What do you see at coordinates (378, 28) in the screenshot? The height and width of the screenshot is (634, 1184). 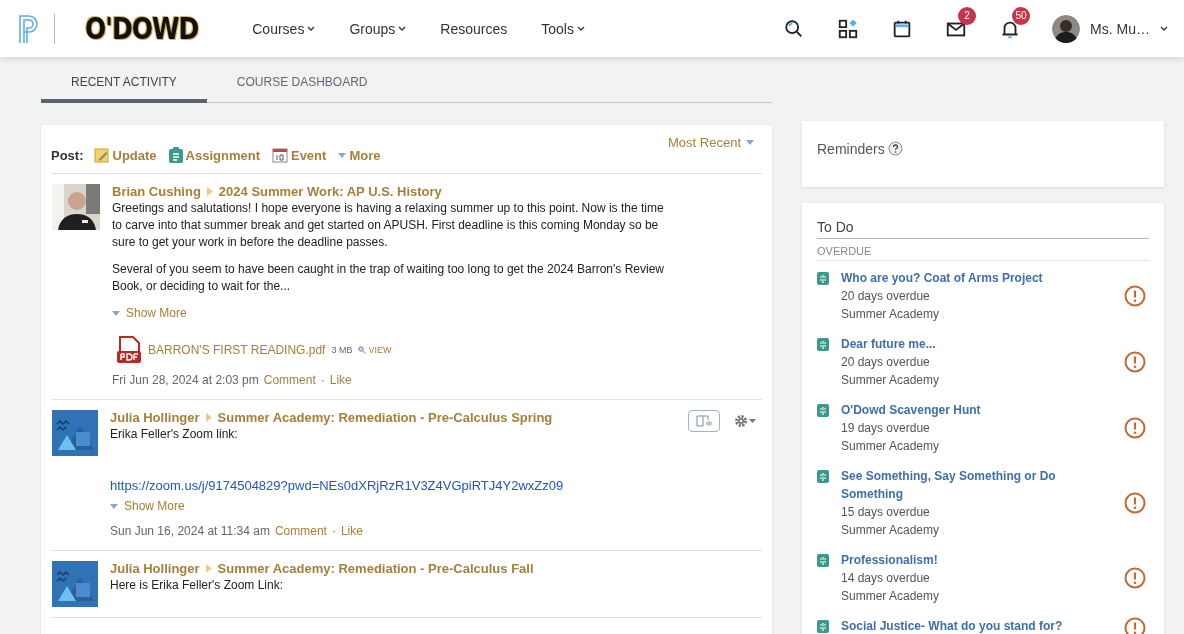 I see `menu-item: Groups` at bounding box center [378, 28].